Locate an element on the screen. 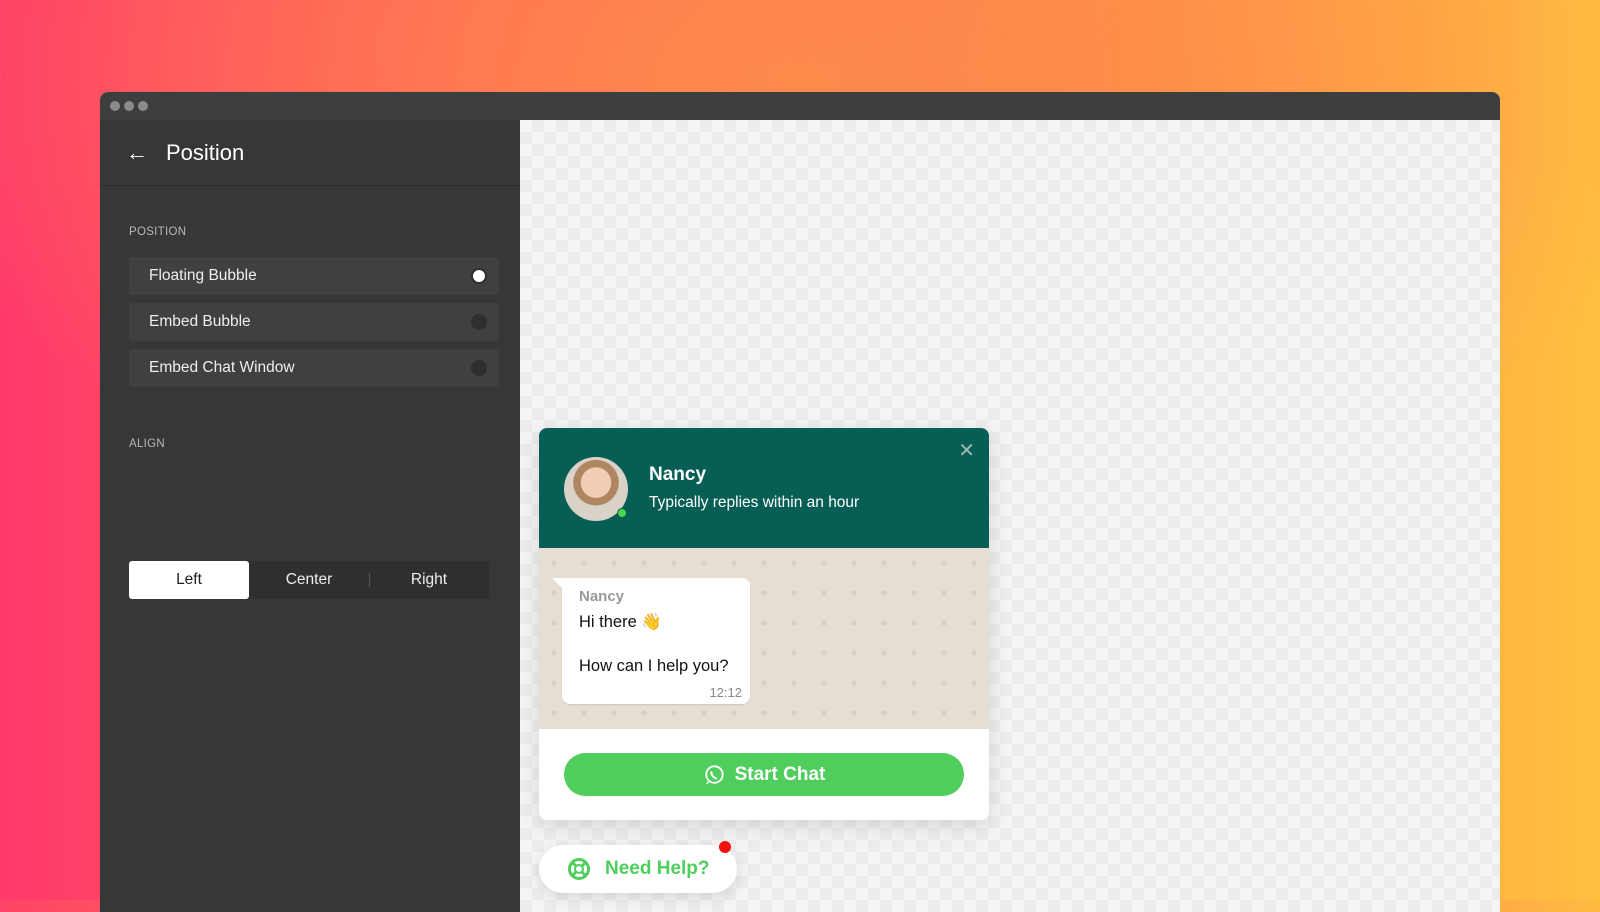 Image resolution: width=1600 pixels, height=912 pixels. position-section-label: POSITION is located at coordinates (158, 232).